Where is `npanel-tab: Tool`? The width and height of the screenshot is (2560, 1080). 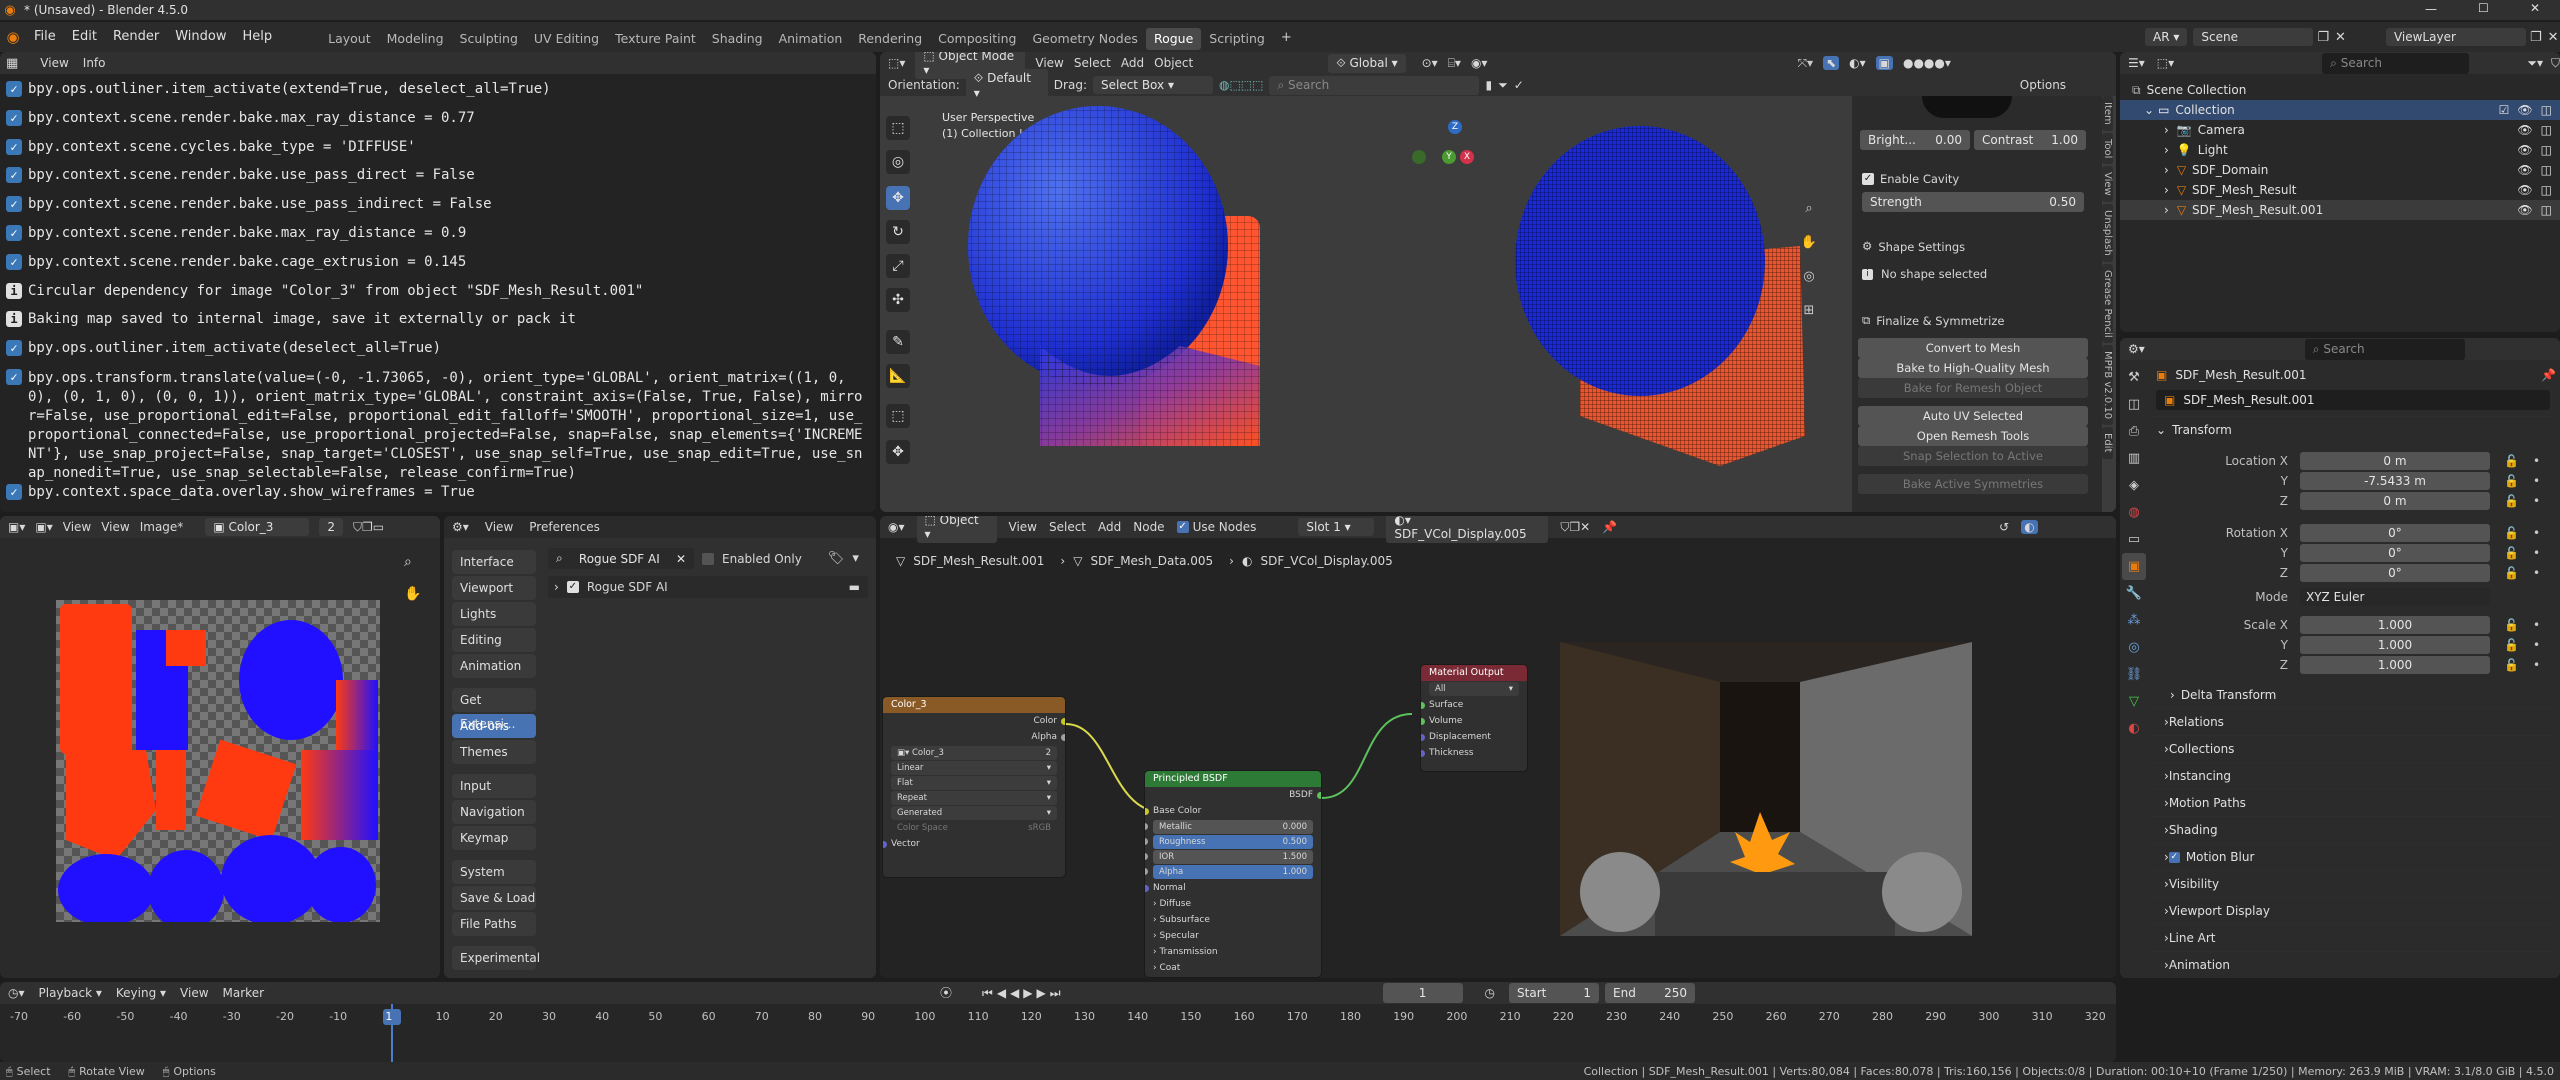
npanel-tab: Tool is located at coordinates (2107, 148).